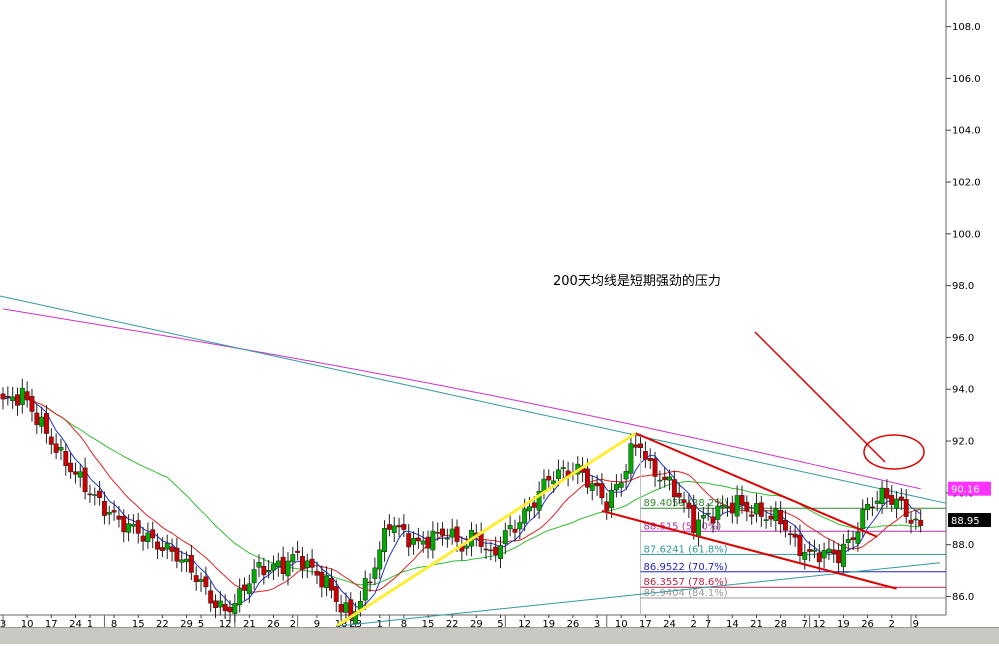  I want to click on chart-annotation: 200天均线是短期强劲的压力, so click(637, 281).